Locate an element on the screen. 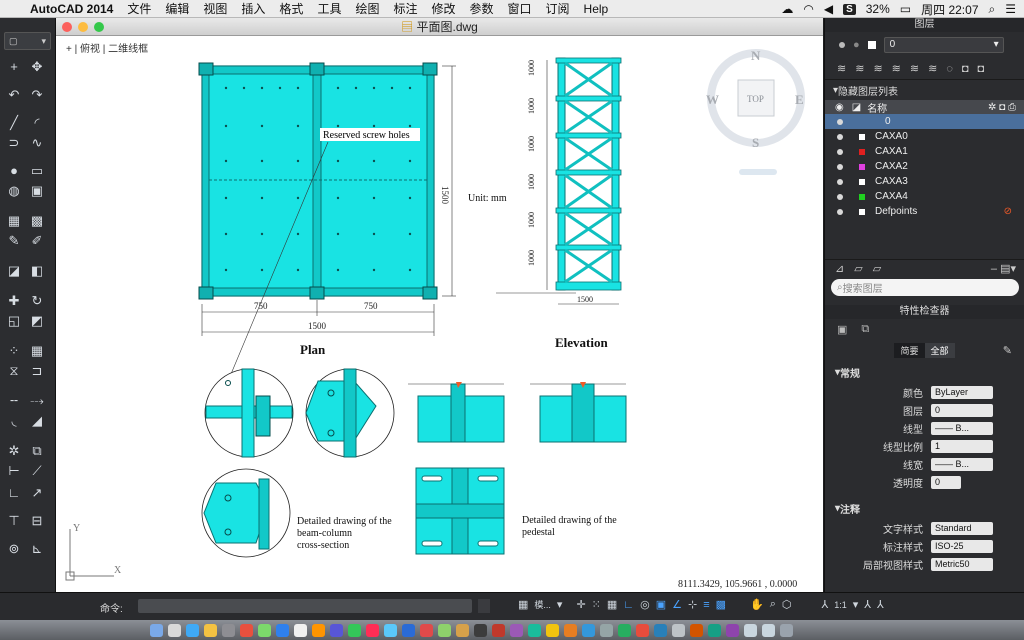 The image size is (1024, 640). menu-modify: 修改 is located at coordinates (443, 8).